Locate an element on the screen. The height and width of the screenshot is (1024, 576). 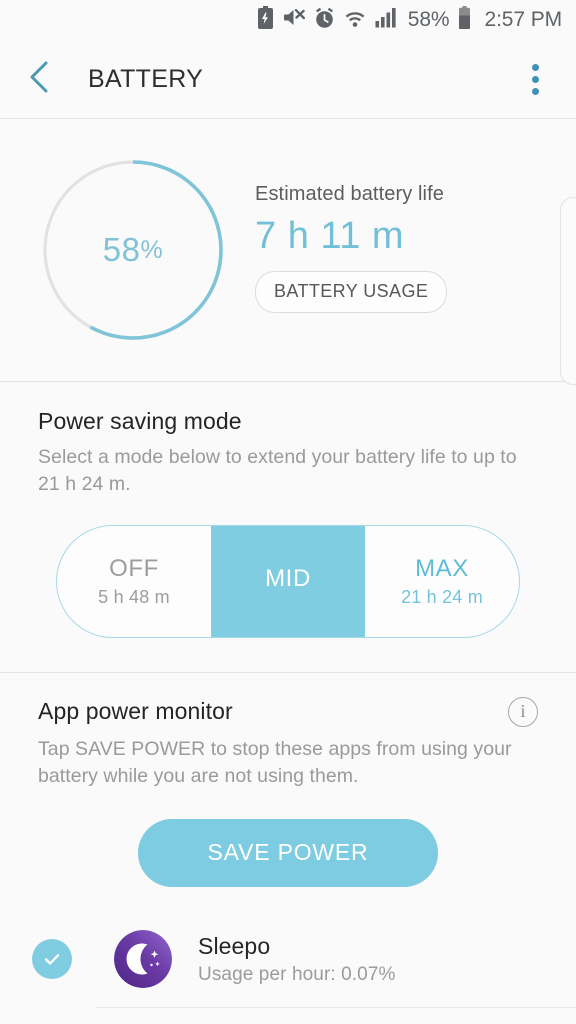
power-mode-option-off: OFF 5 h 48 m is located at coordinates (134, 581).